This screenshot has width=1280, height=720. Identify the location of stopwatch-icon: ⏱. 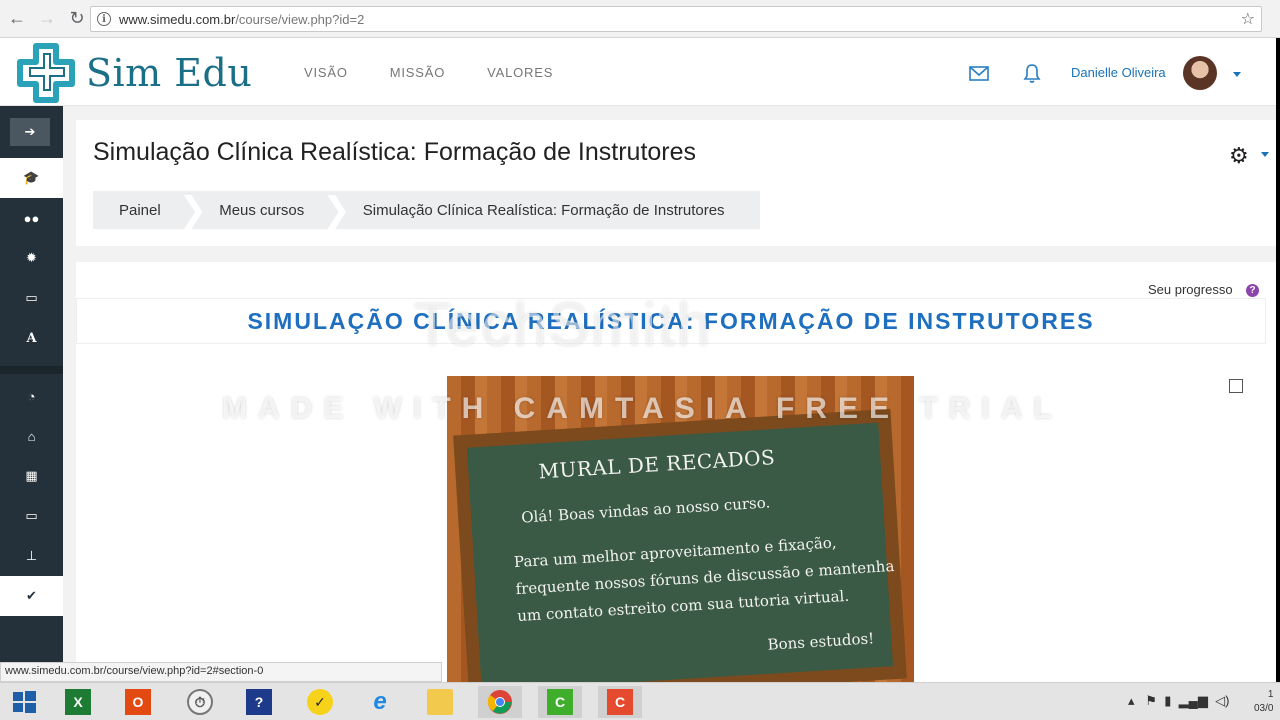
(200, 702).